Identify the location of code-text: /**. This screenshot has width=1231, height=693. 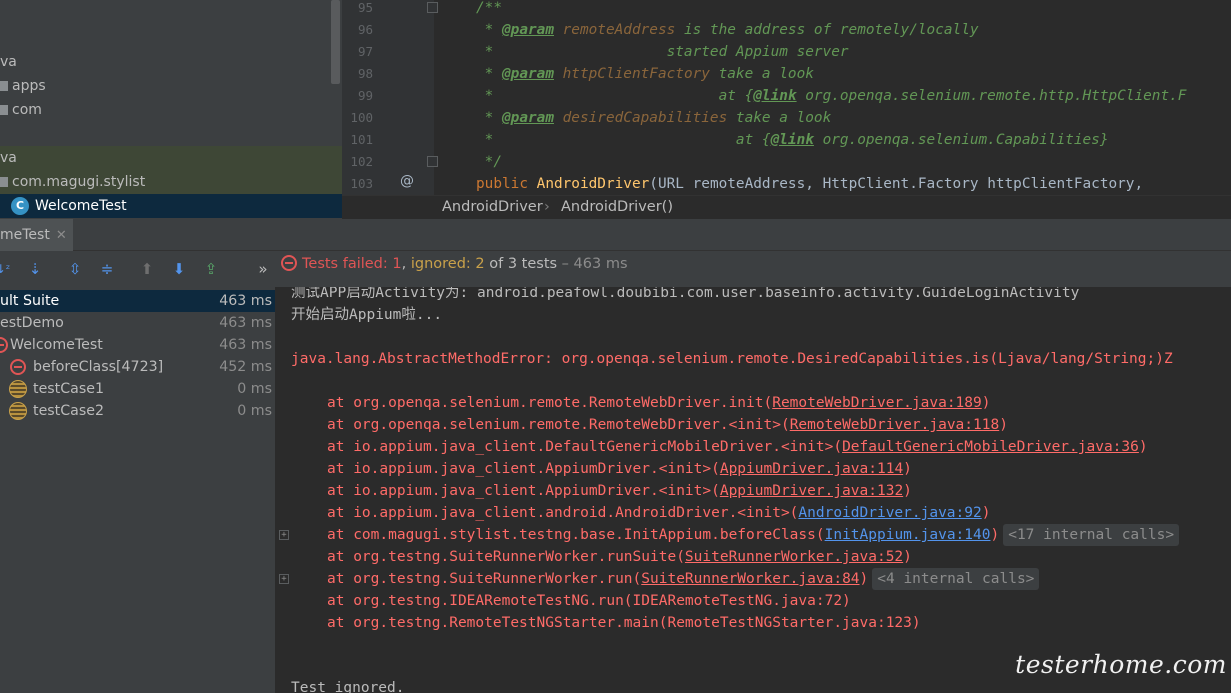
(489, 8).